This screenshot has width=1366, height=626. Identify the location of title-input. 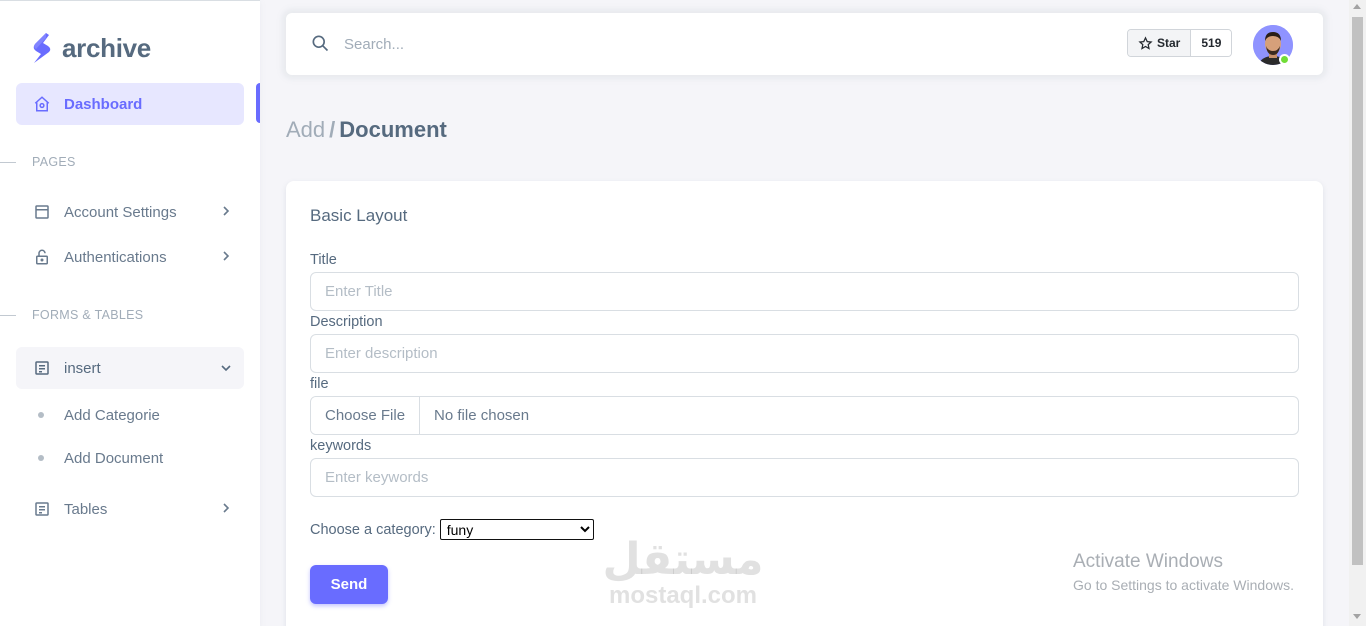
(804, 291).